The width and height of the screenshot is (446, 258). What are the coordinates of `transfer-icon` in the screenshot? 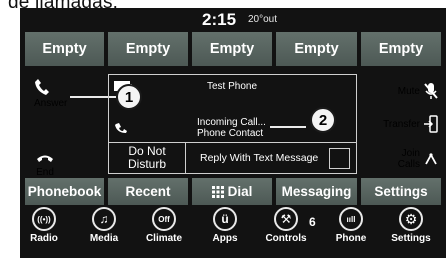 It's located at (431, 124).